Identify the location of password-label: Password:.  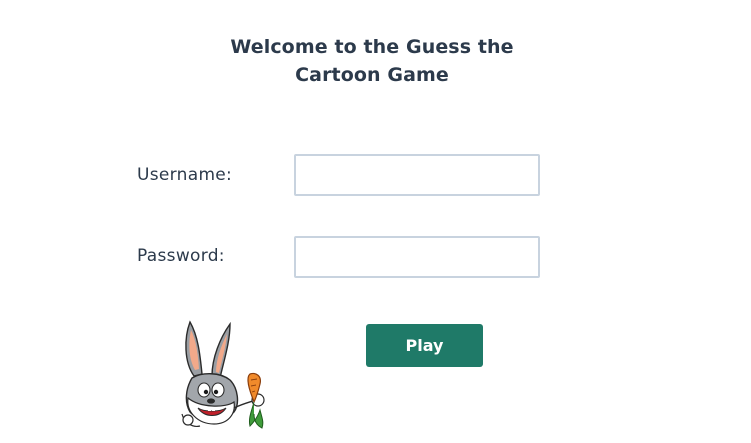
(181, 256).